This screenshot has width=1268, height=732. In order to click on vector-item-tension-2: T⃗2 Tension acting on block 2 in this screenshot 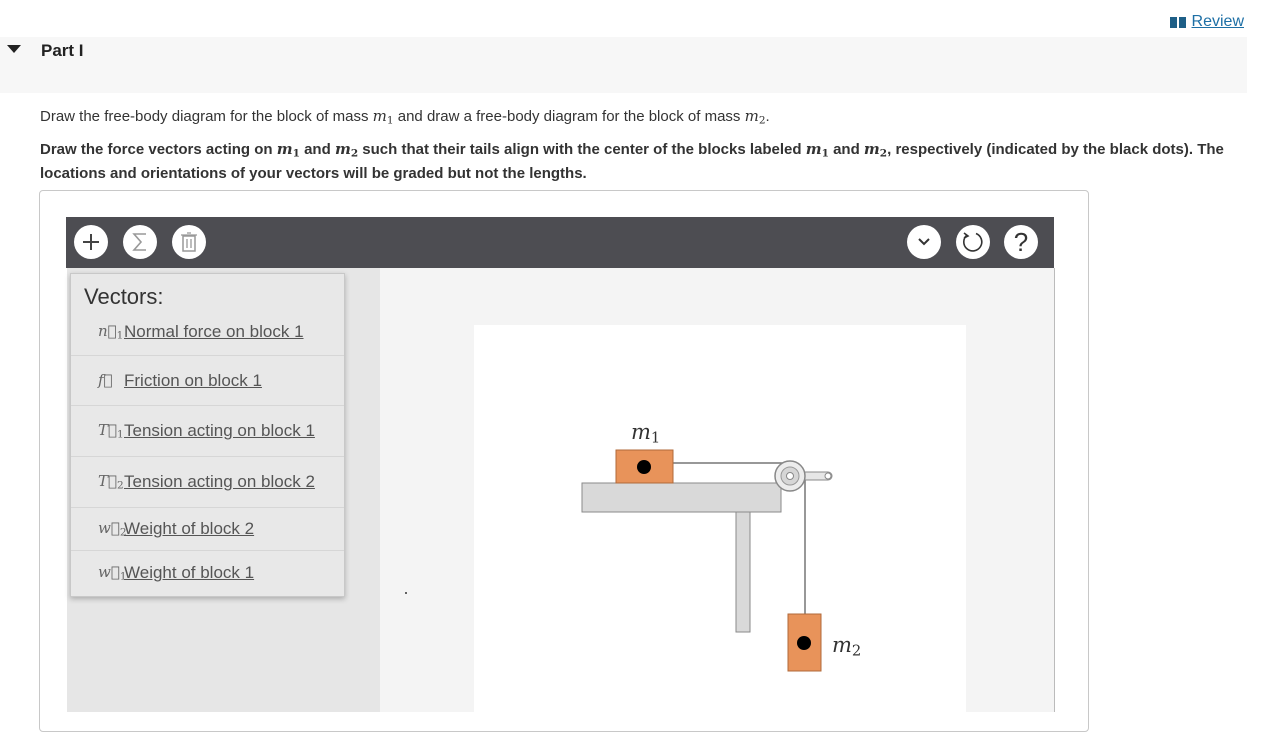, I will do `click(207, 482)`.